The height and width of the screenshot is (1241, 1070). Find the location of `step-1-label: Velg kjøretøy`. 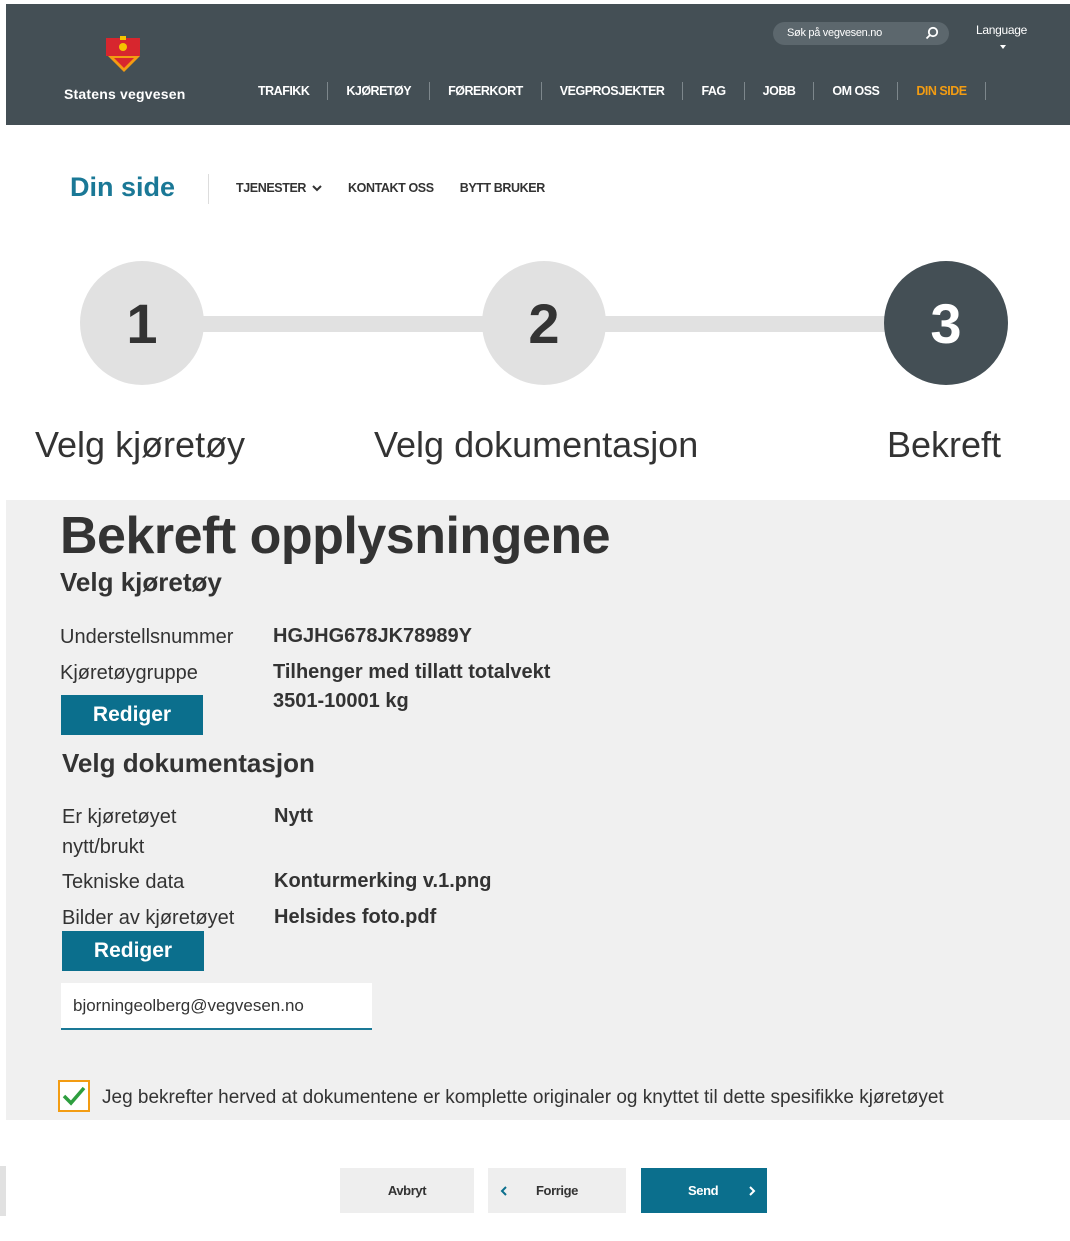

step-1-label: Velg kjøretøy is located at coordinates (140, 444).